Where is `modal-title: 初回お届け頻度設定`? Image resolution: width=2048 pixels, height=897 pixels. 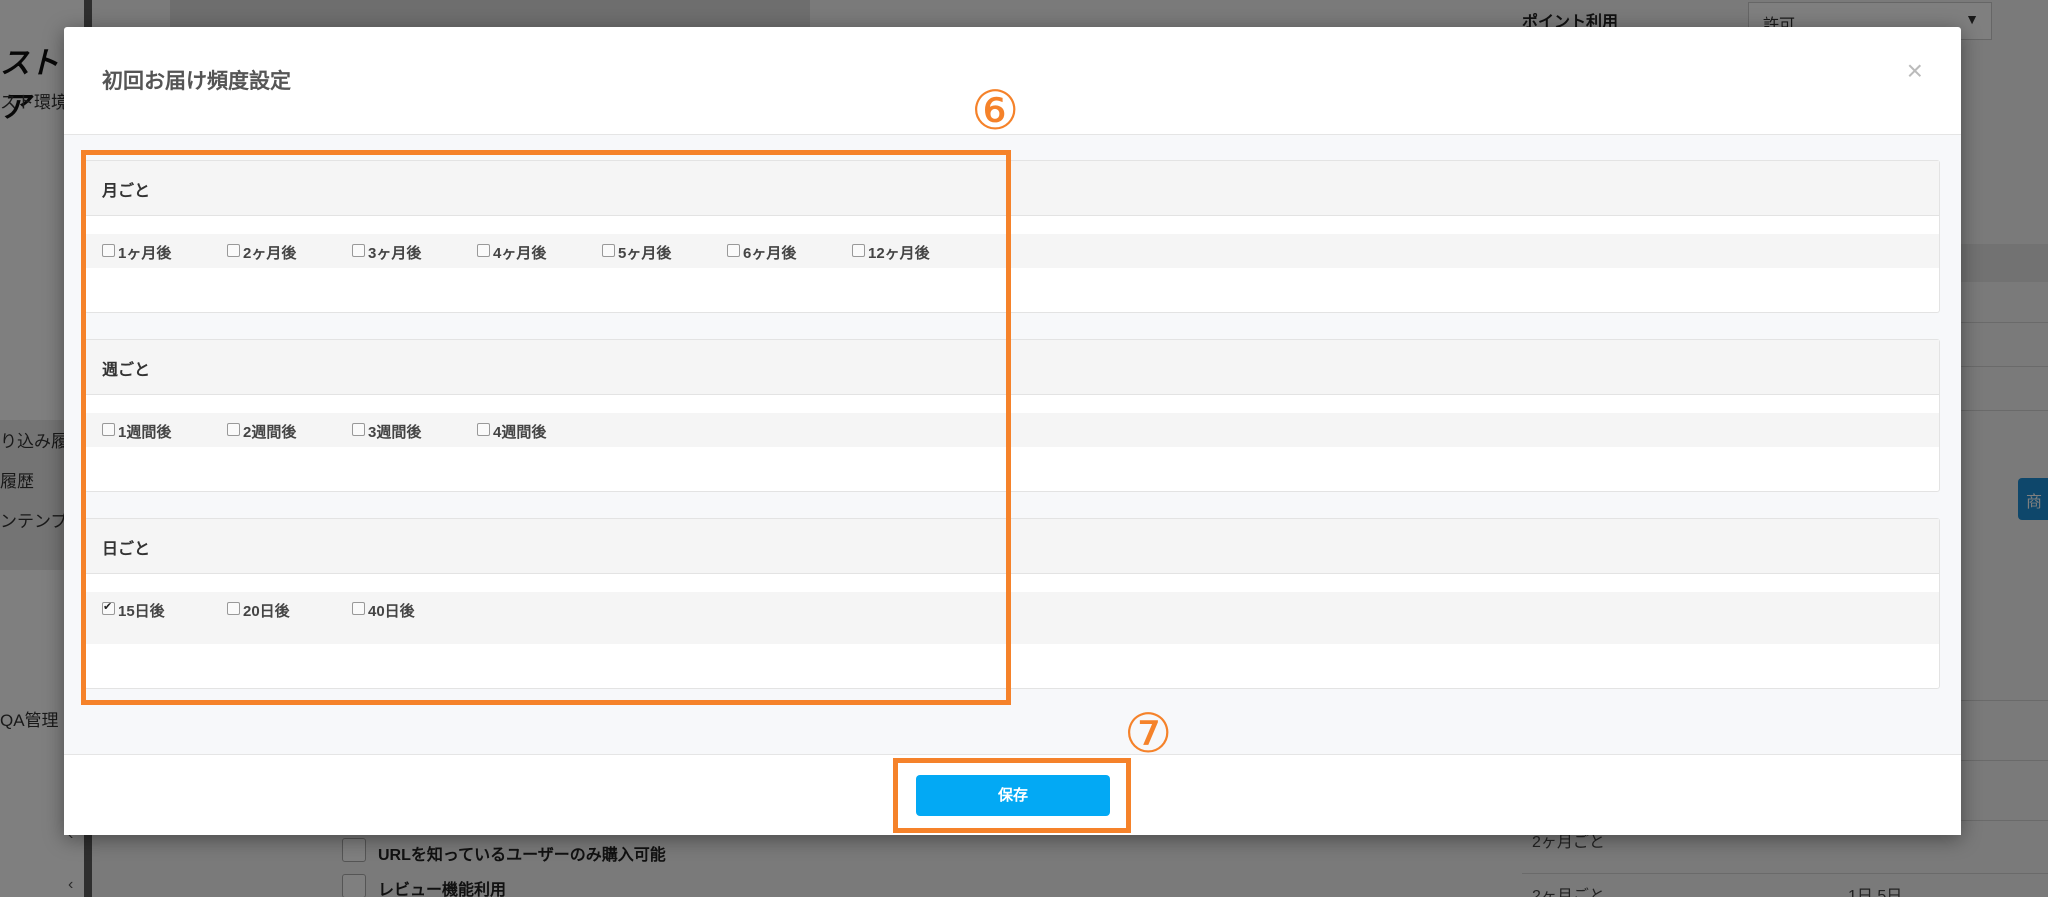 modal-title: 初回お届け頻度設定 is located at coordinates (196, 81).